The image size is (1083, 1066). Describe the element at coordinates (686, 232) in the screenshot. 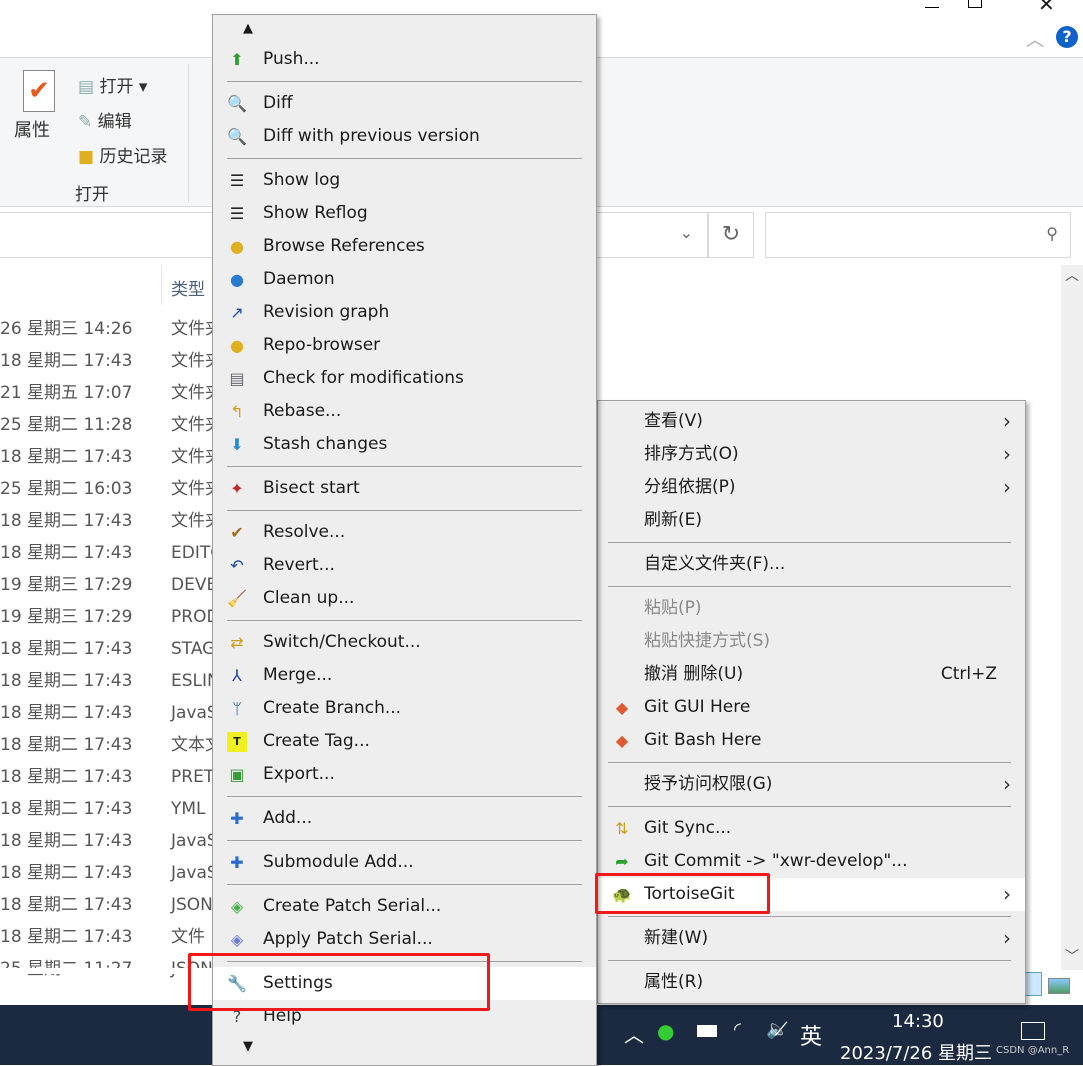

I see `chevron-down-icon: ⌄` at that location.